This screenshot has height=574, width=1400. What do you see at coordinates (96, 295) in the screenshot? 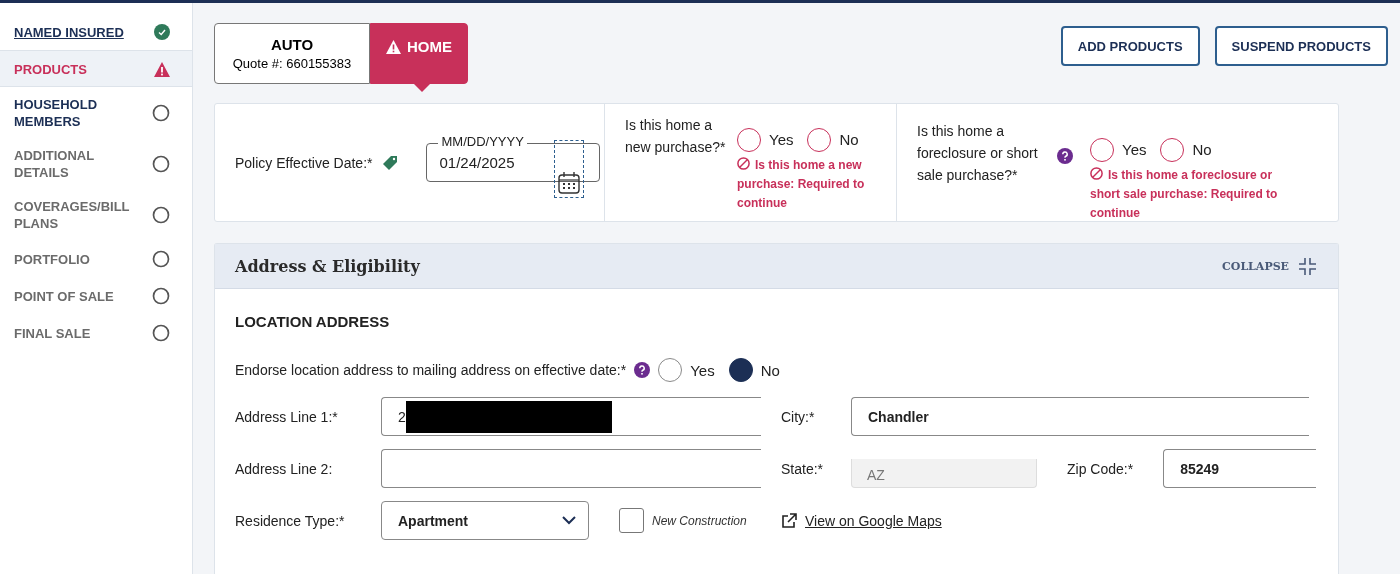
I see `sidebar-item: POINT OF SALE` at bounding box center [96, 295].